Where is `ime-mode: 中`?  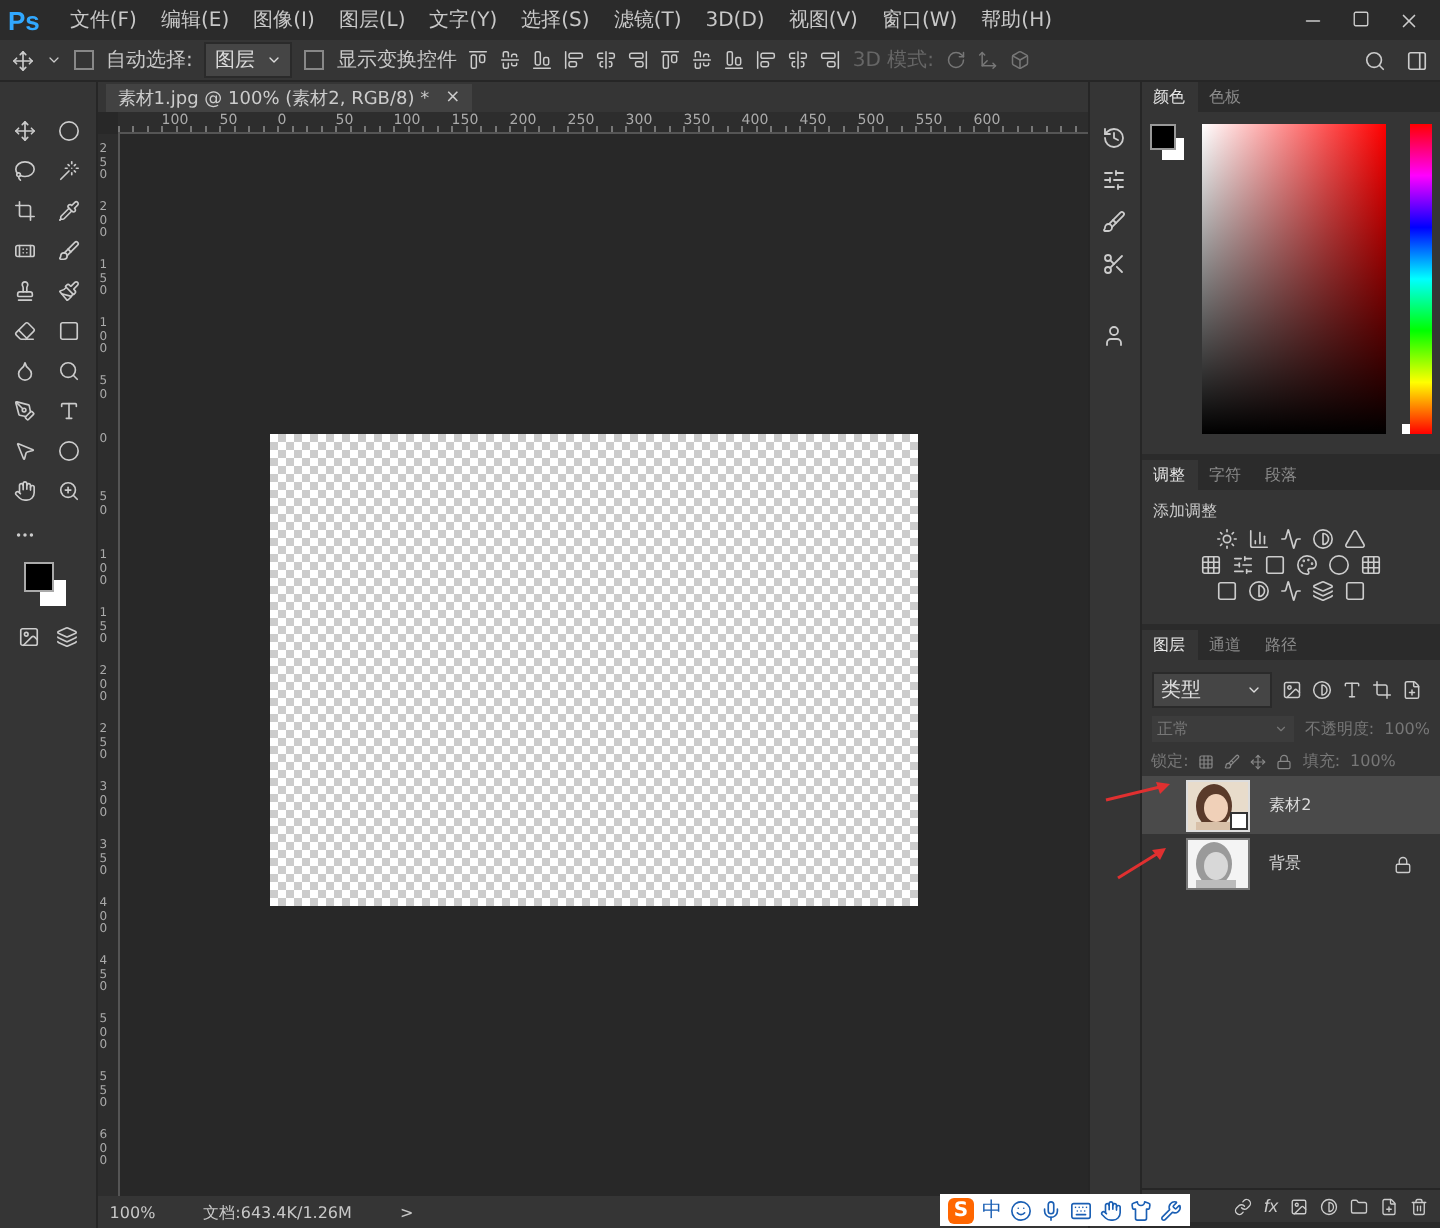 ime-mode: 中 is located at coordinates (992, 1210).